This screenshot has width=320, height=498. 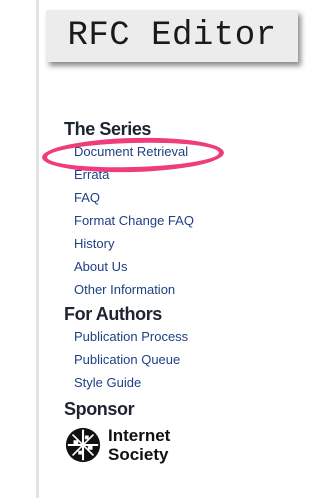 What do you see at coordinates (184, 174) in the screenshot?
I see `link-errata: Errata` at bounding box center [184, 174].